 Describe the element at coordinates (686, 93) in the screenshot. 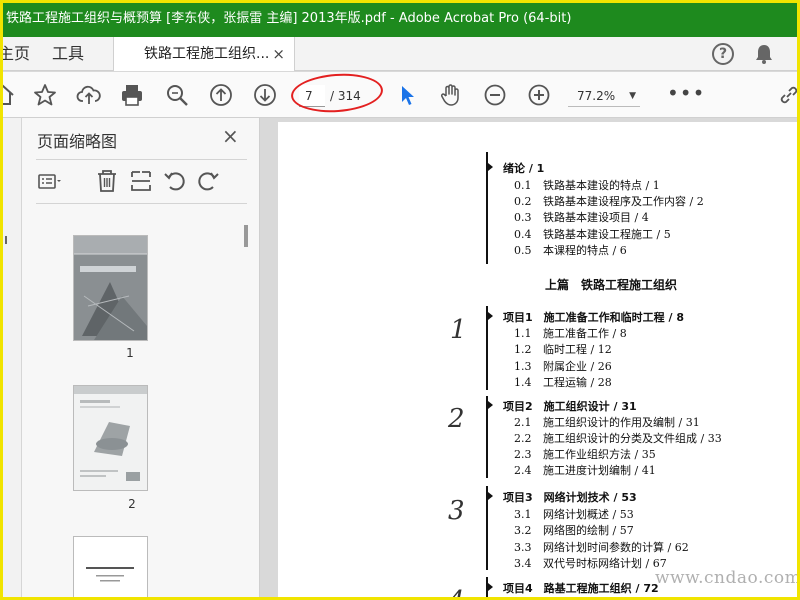

I see `more-tools-icon: •••` at that location.